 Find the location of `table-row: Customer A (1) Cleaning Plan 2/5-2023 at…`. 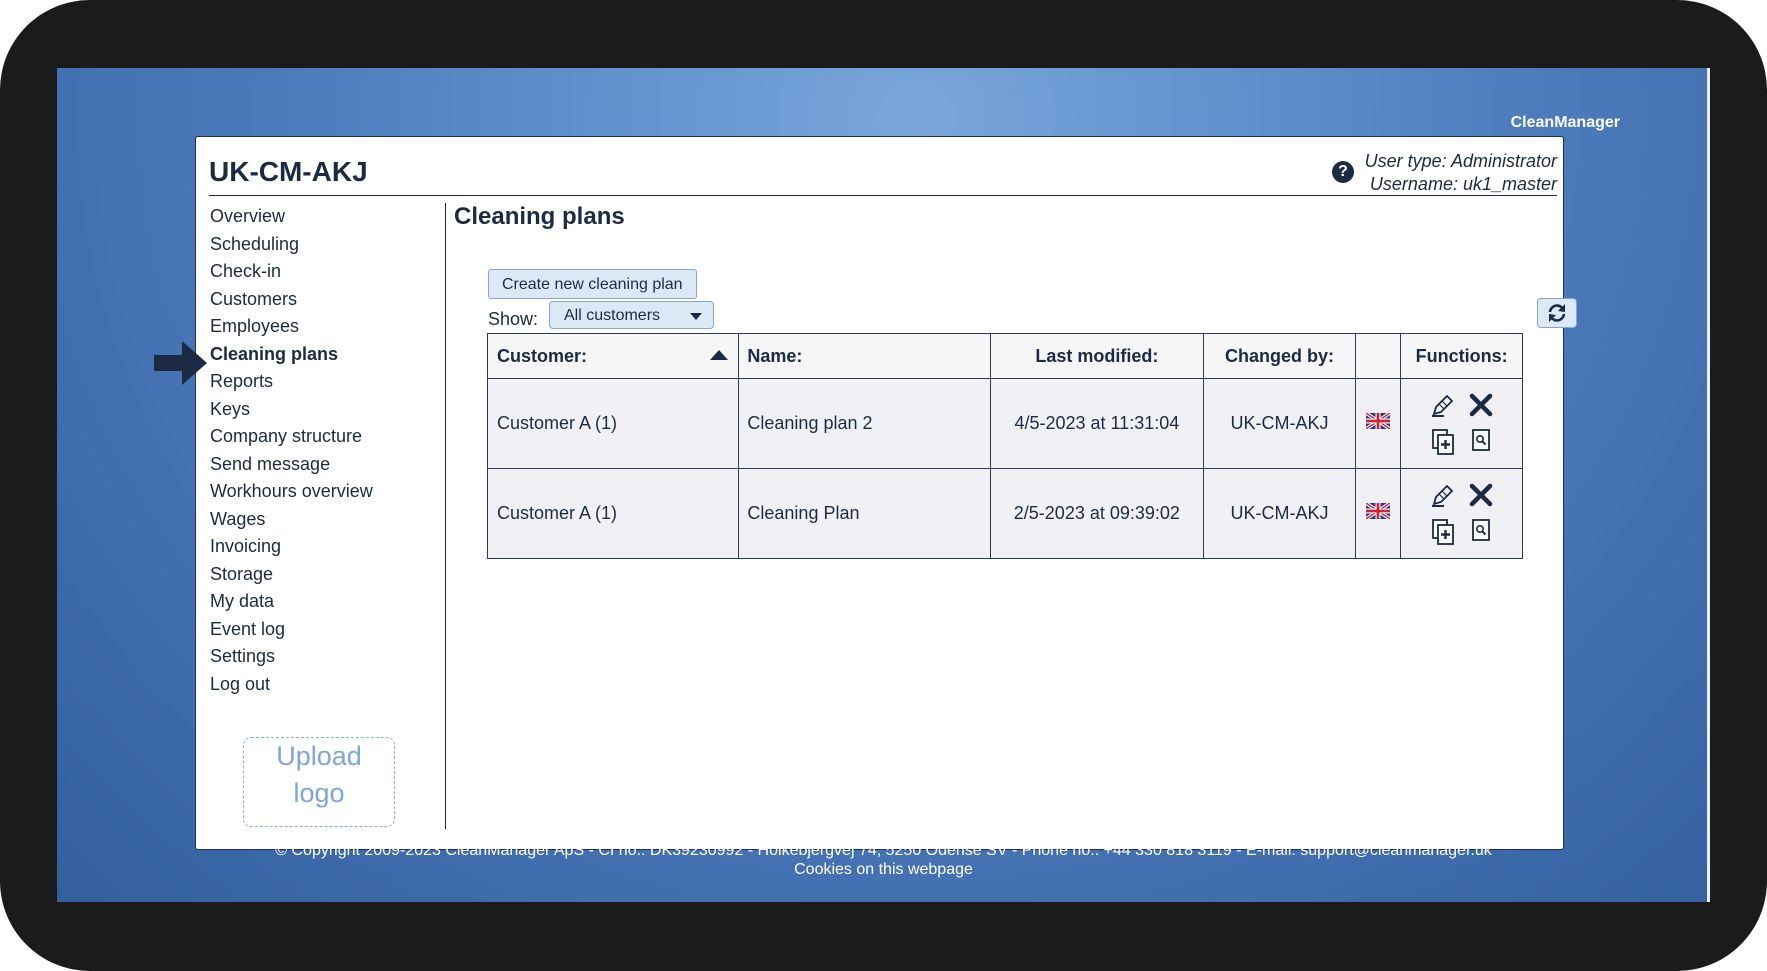

table-row: Customer A (1) Cleaning Plan 2/5-2023 at… is located at coordinates (1004, 513).